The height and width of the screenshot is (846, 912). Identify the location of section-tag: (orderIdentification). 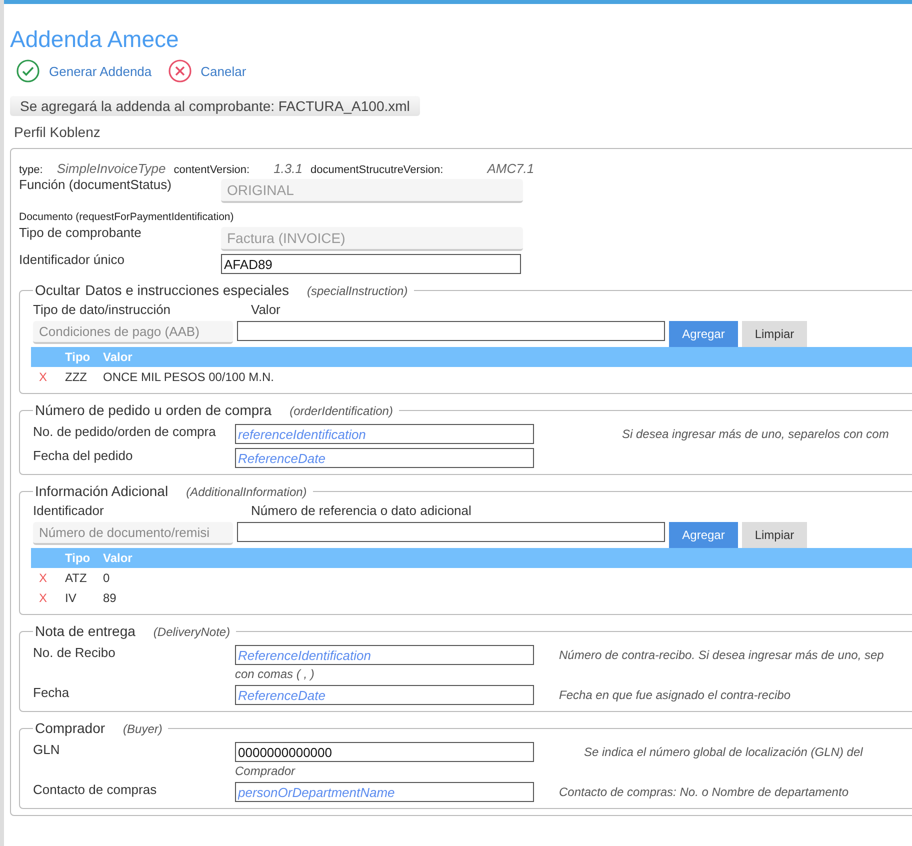
(341, 411).